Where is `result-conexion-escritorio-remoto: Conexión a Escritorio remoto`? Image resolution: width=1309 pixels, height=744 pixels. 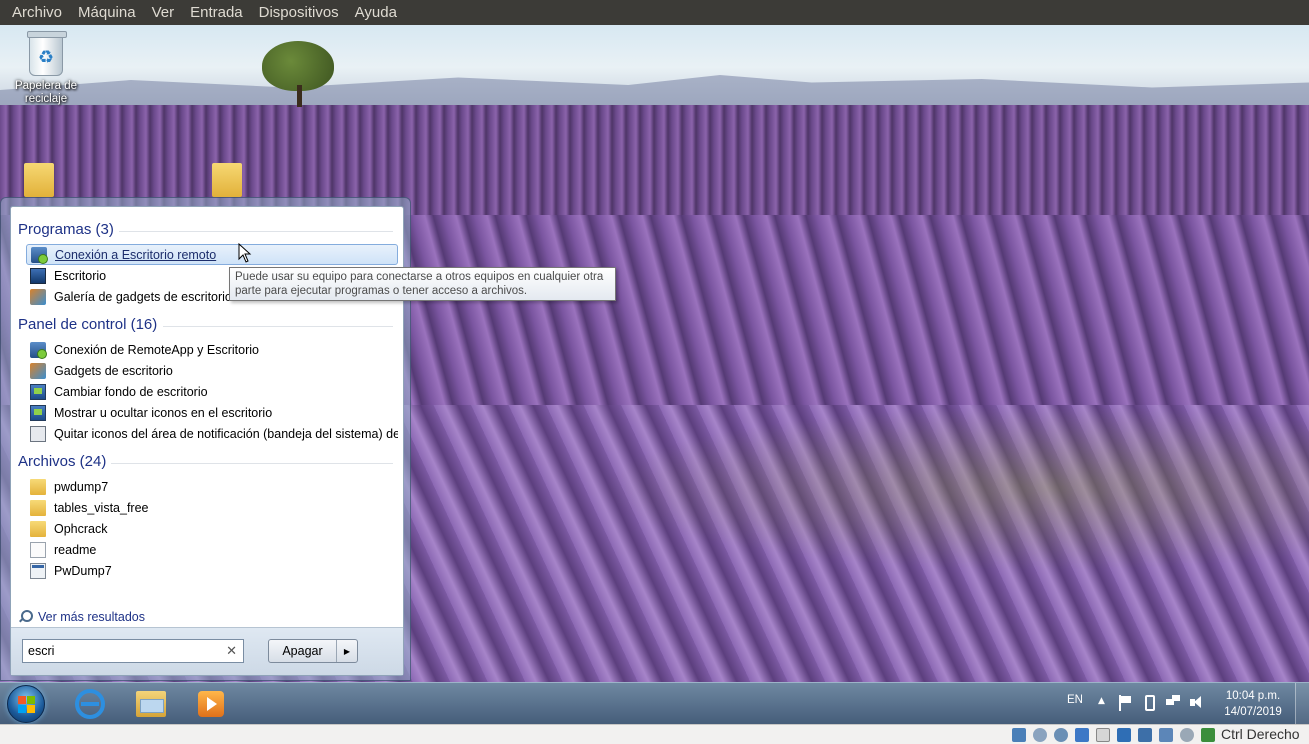
result-conexion-escritorio-remoto: Conexión a Escritorio remoto is located at coordinates (212, 254).